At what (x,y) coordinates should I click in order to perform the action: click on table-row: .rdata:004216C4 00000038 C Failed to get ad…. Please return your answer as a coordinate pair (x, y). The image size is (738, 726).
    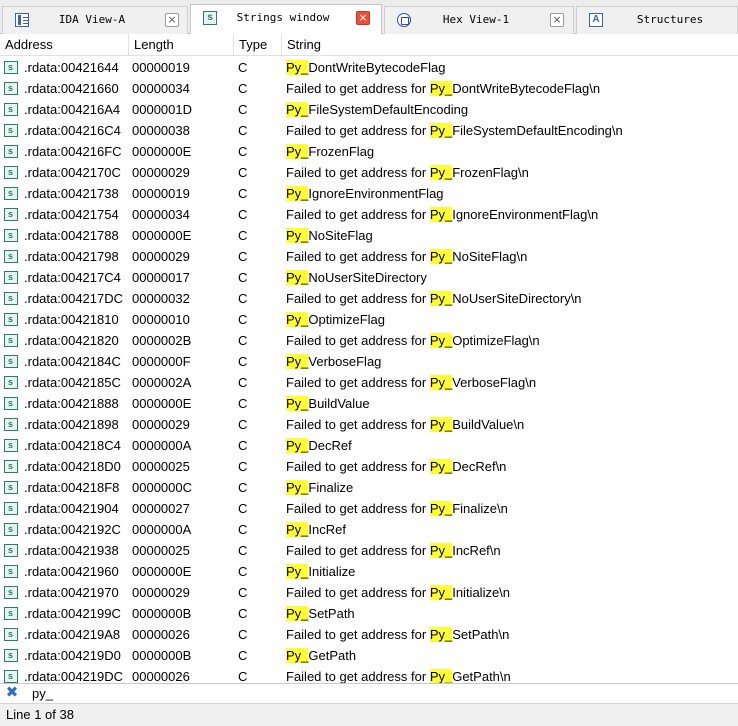
    Looking at the image, I should click on (369, 130).